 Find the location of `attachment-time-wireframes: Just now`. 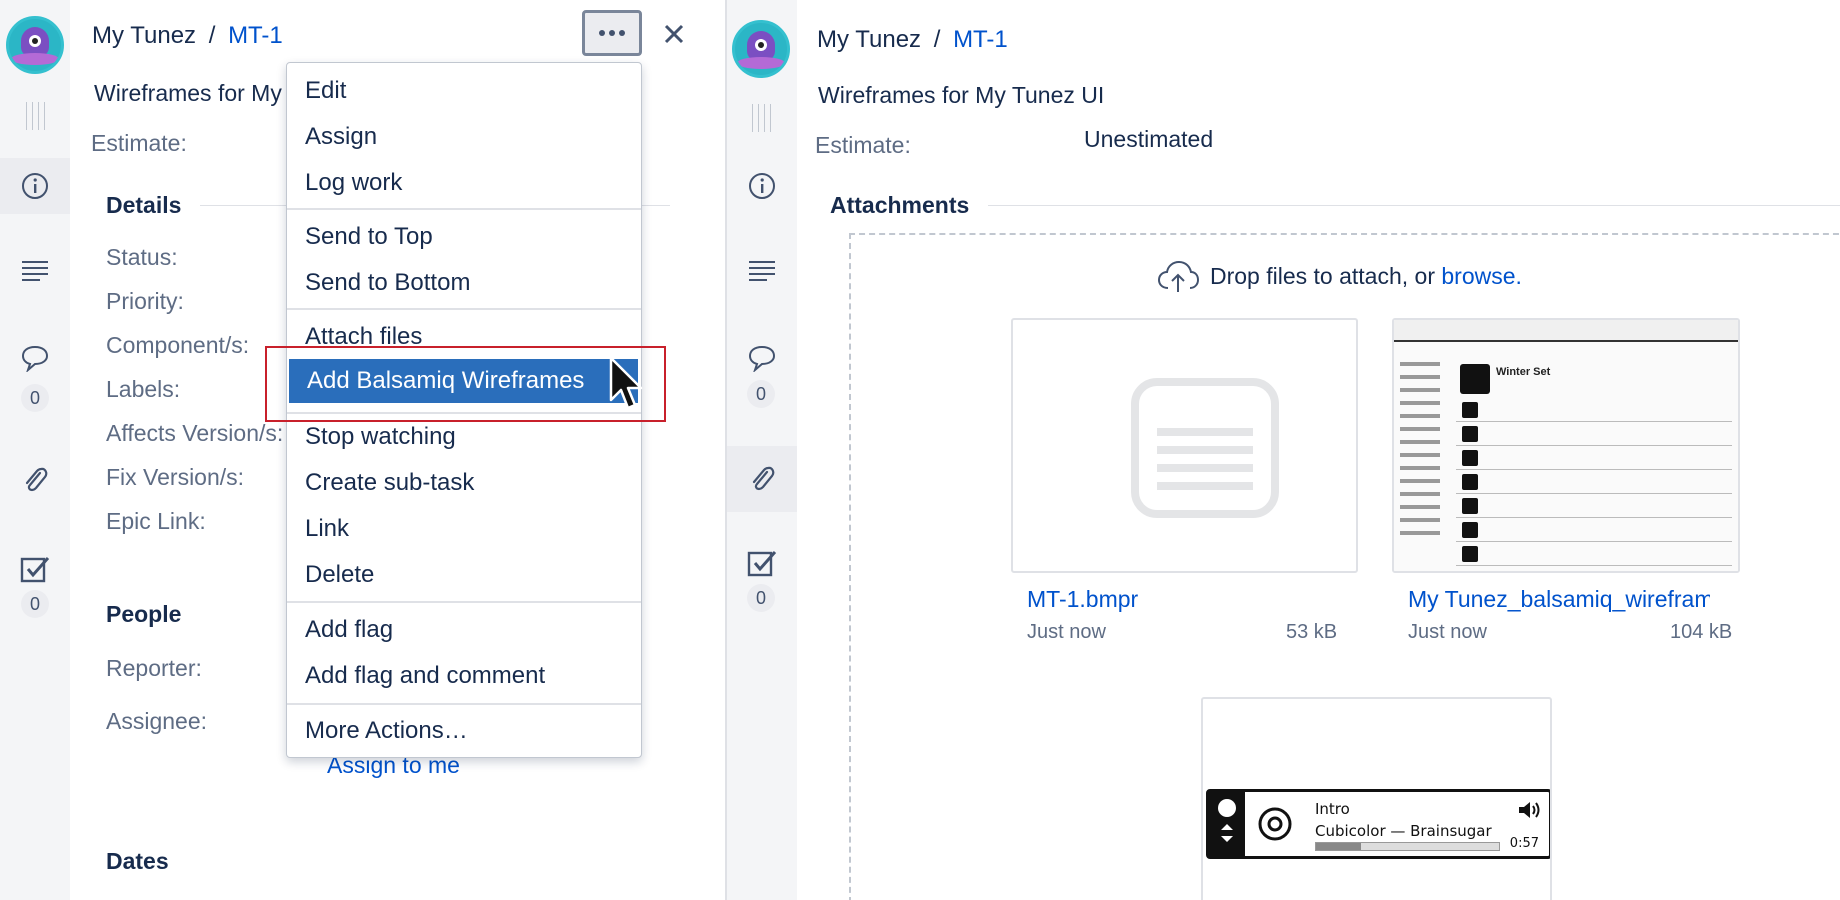

attachment-time-wireframes: Just now is located at coordinates (1447, 632).